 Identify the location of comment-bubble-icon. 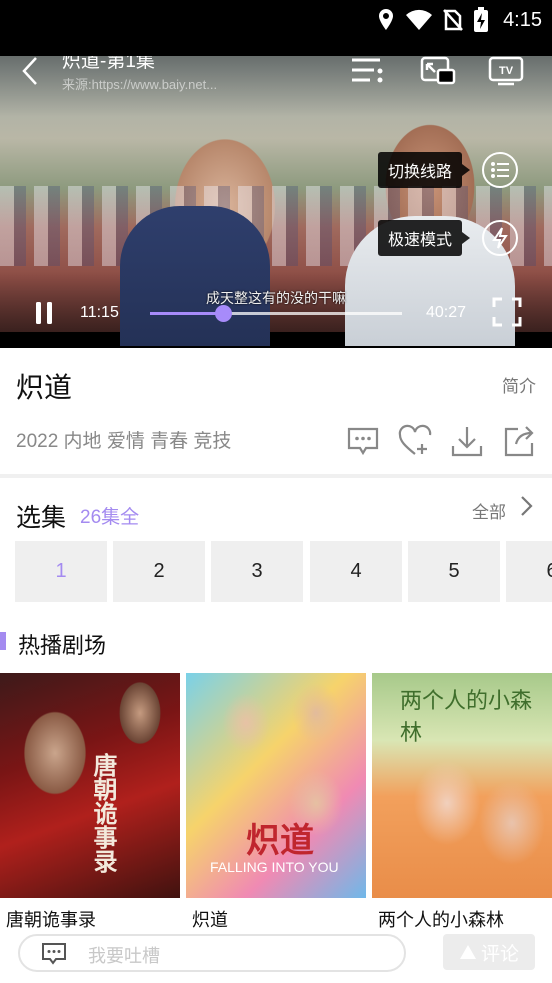
(54, 954).